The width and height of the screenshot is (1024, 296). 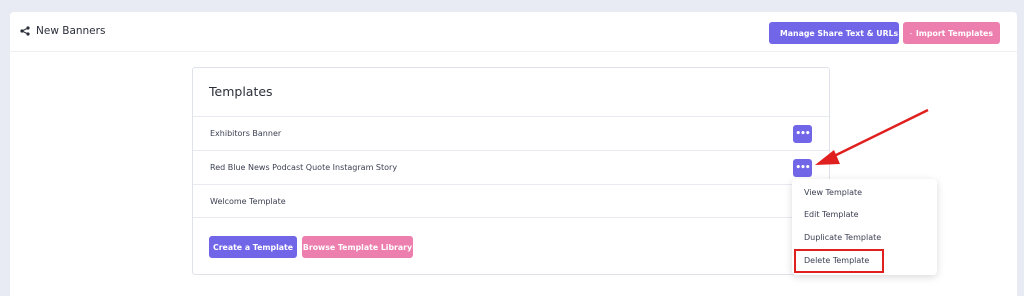 I want to click on import-templates-button: Import Templates, so click(x=951, y=33).